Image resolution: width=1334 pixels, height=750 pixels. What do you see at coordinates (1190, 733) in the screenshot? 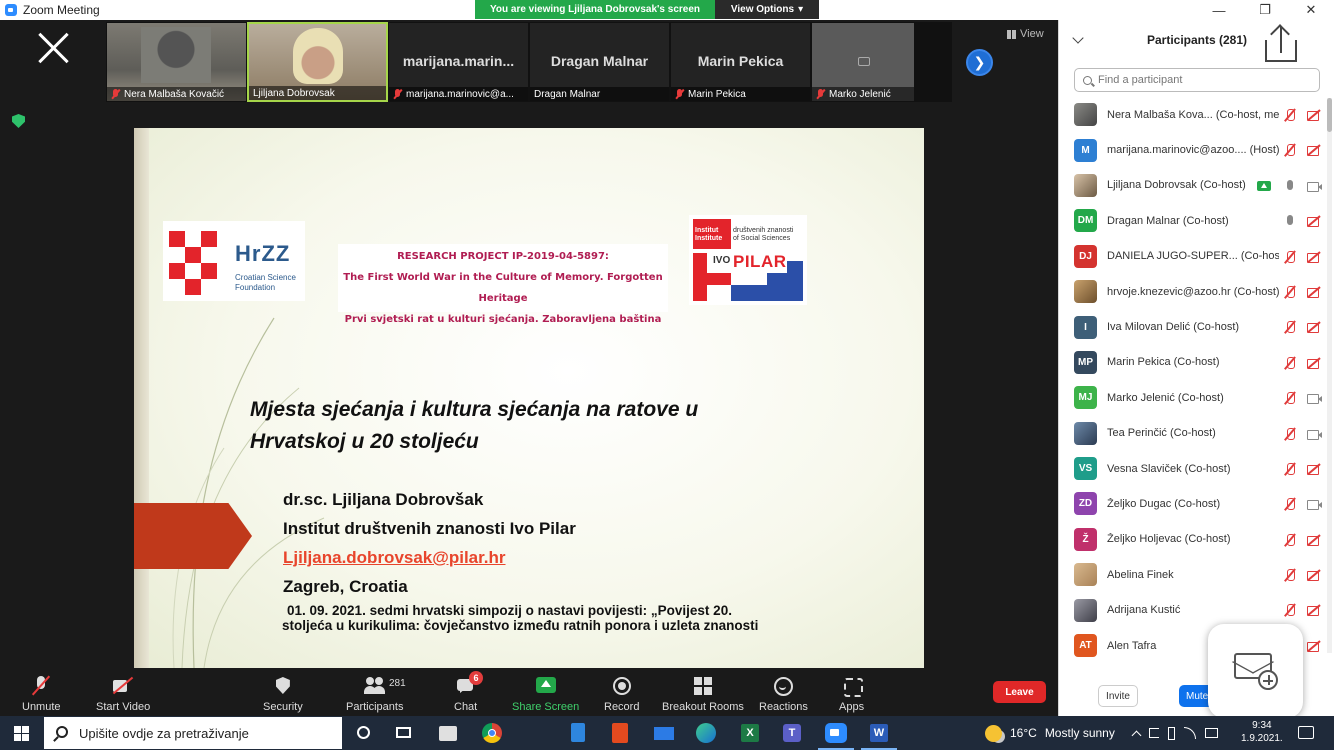
I see `network-icon` at bounding box center [1190, 733].